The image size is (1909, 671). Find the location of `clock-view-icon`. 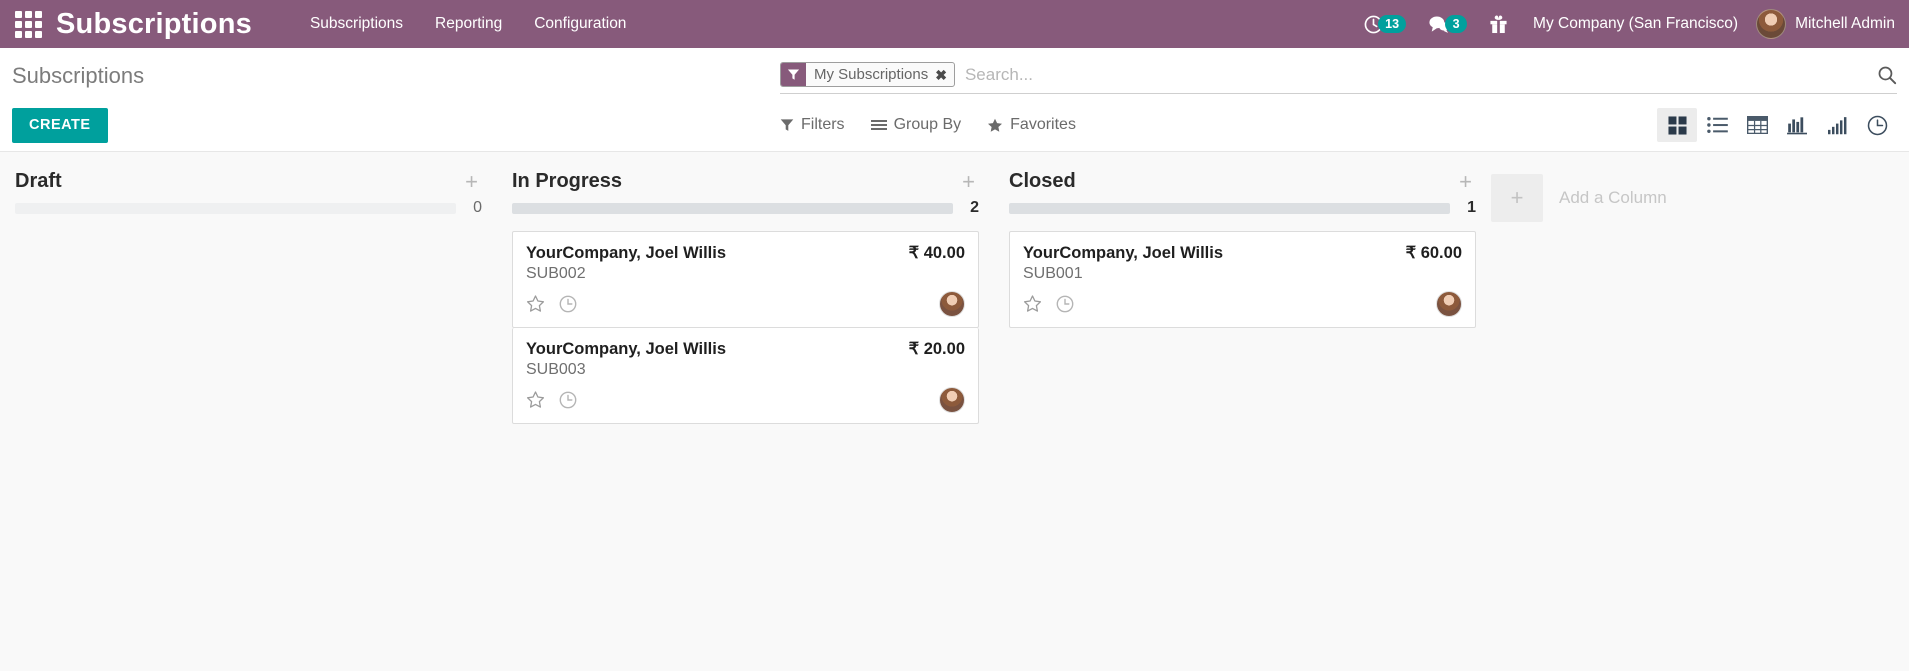

clock-view-icon is located at coordinates (1877, 125).